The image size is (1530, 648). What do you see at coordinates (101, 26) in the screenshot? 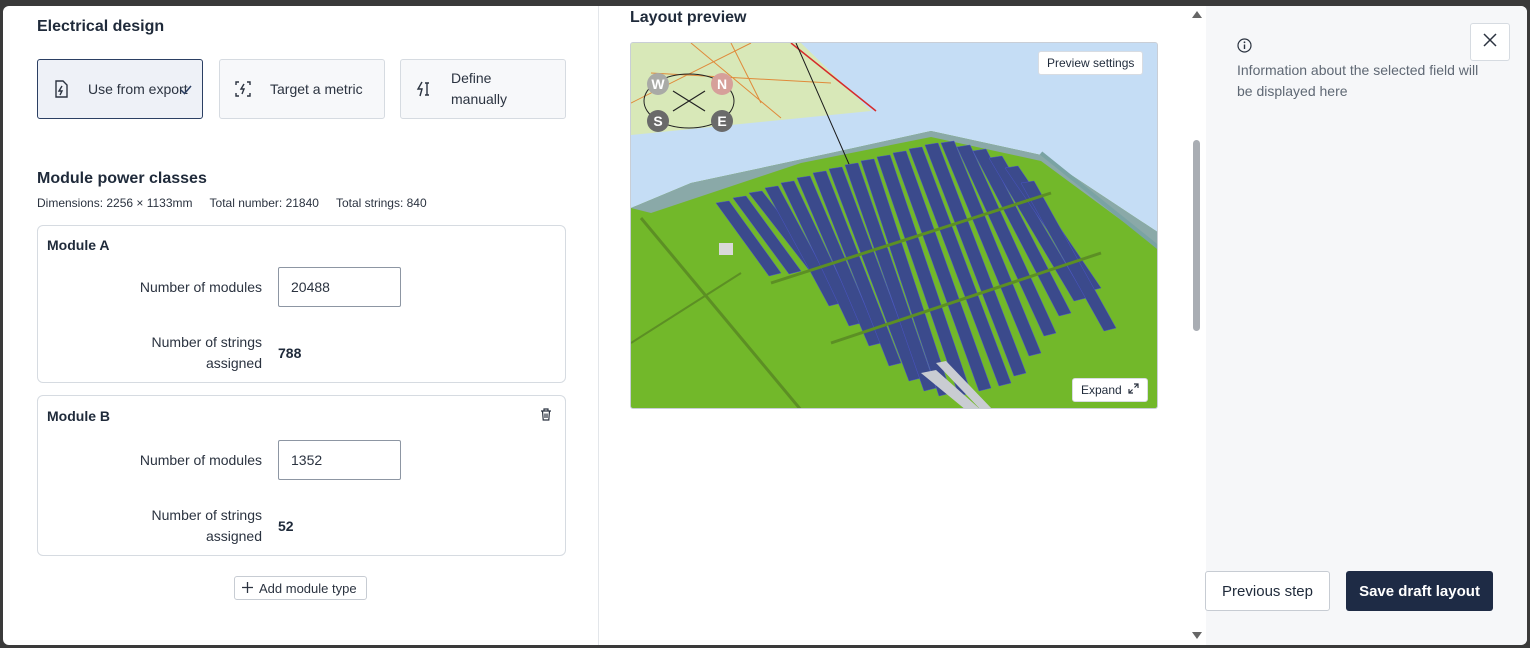
I see `electrical-design-title: Electrical design` at bounding box center [101, 26].